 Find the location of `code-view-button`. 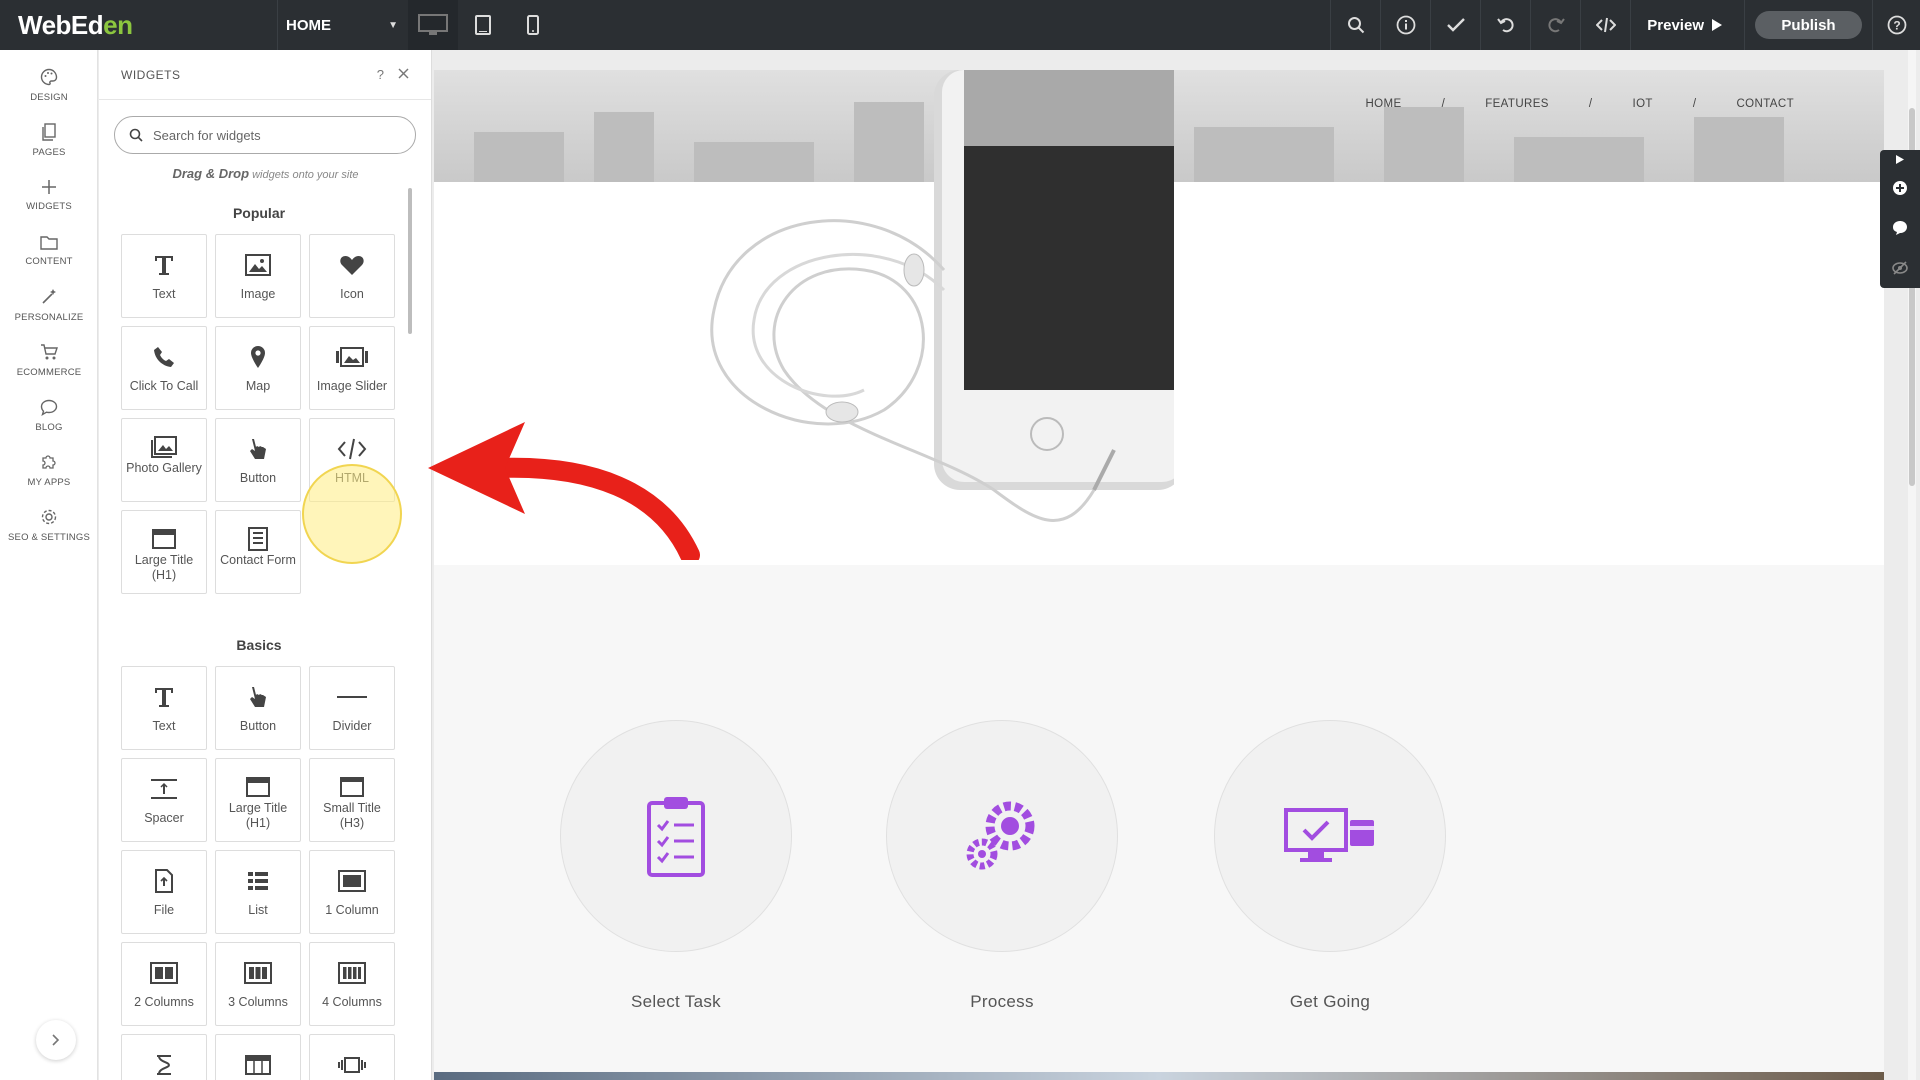

code-view-button is located at coordinates (1605, 25).